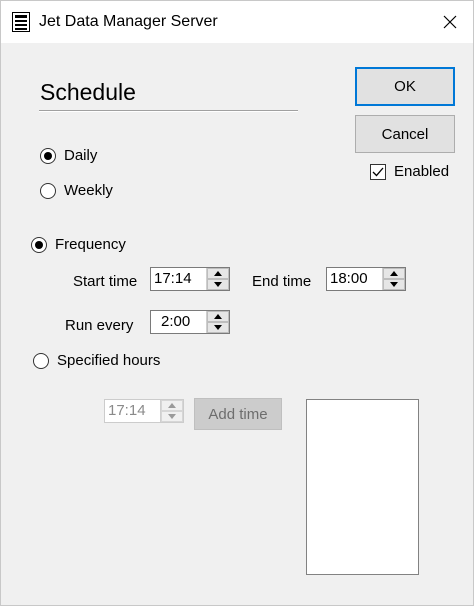 The image size is (474, 606). I want to click on specified-time-up-button, so click(172, 405).